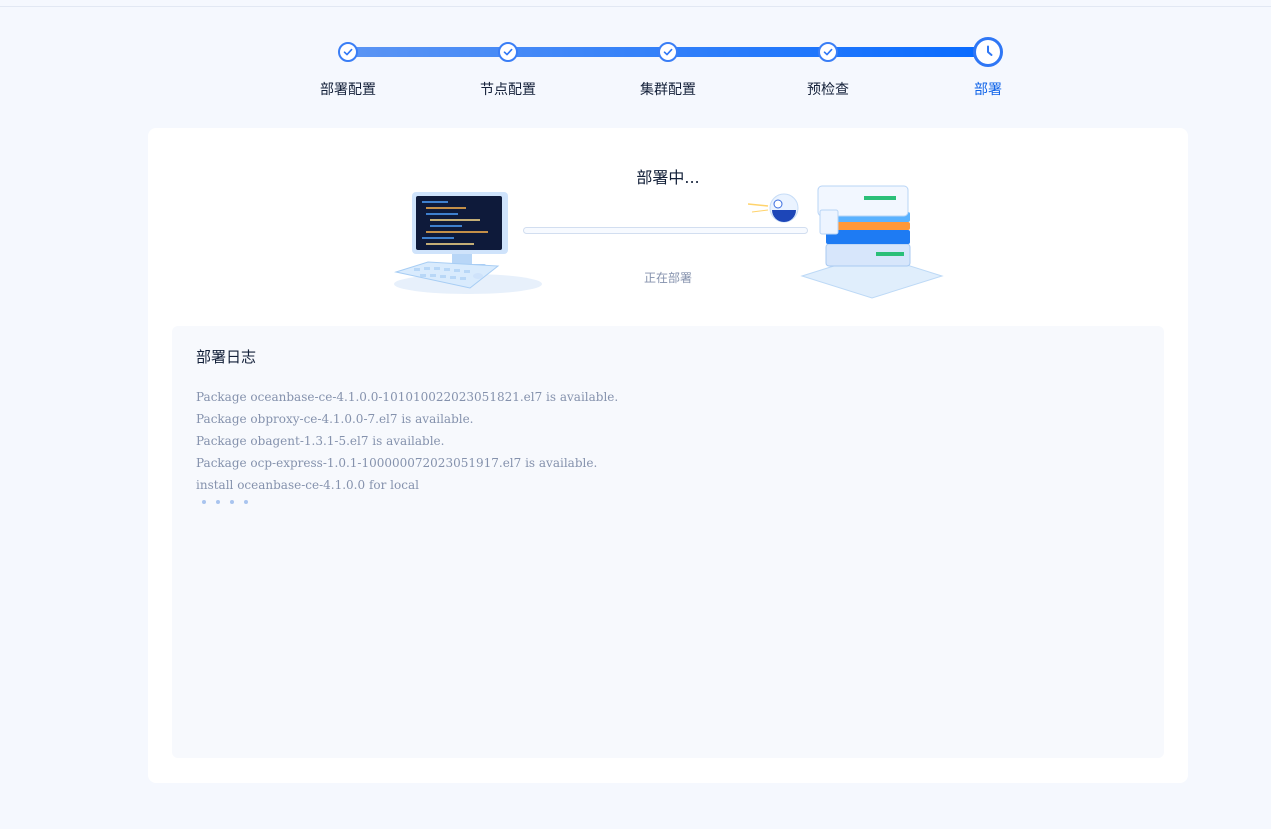 The width and height of the screenshot is (1271, 829). I want to click on steps-bar: 部署配置 节点配置 集群配置 预检查 部署, so click(635, 55).